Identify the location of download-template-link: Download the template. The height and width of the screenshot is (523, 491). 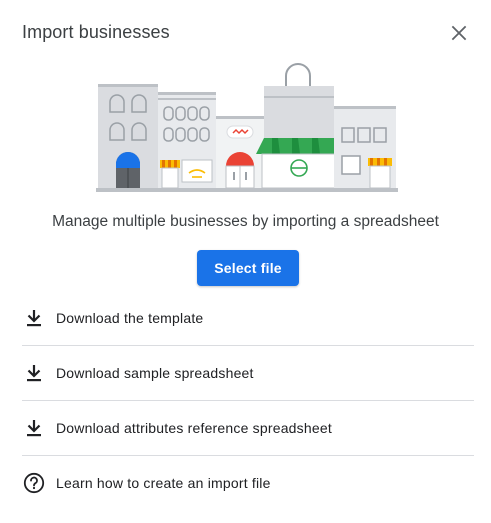
(248, 318).